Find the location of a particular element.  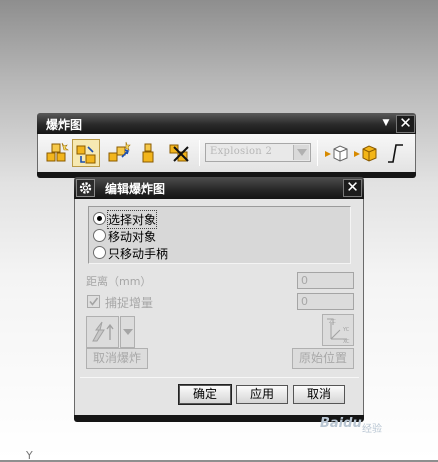

auto-explode-button is located at coordinates (120, 153).